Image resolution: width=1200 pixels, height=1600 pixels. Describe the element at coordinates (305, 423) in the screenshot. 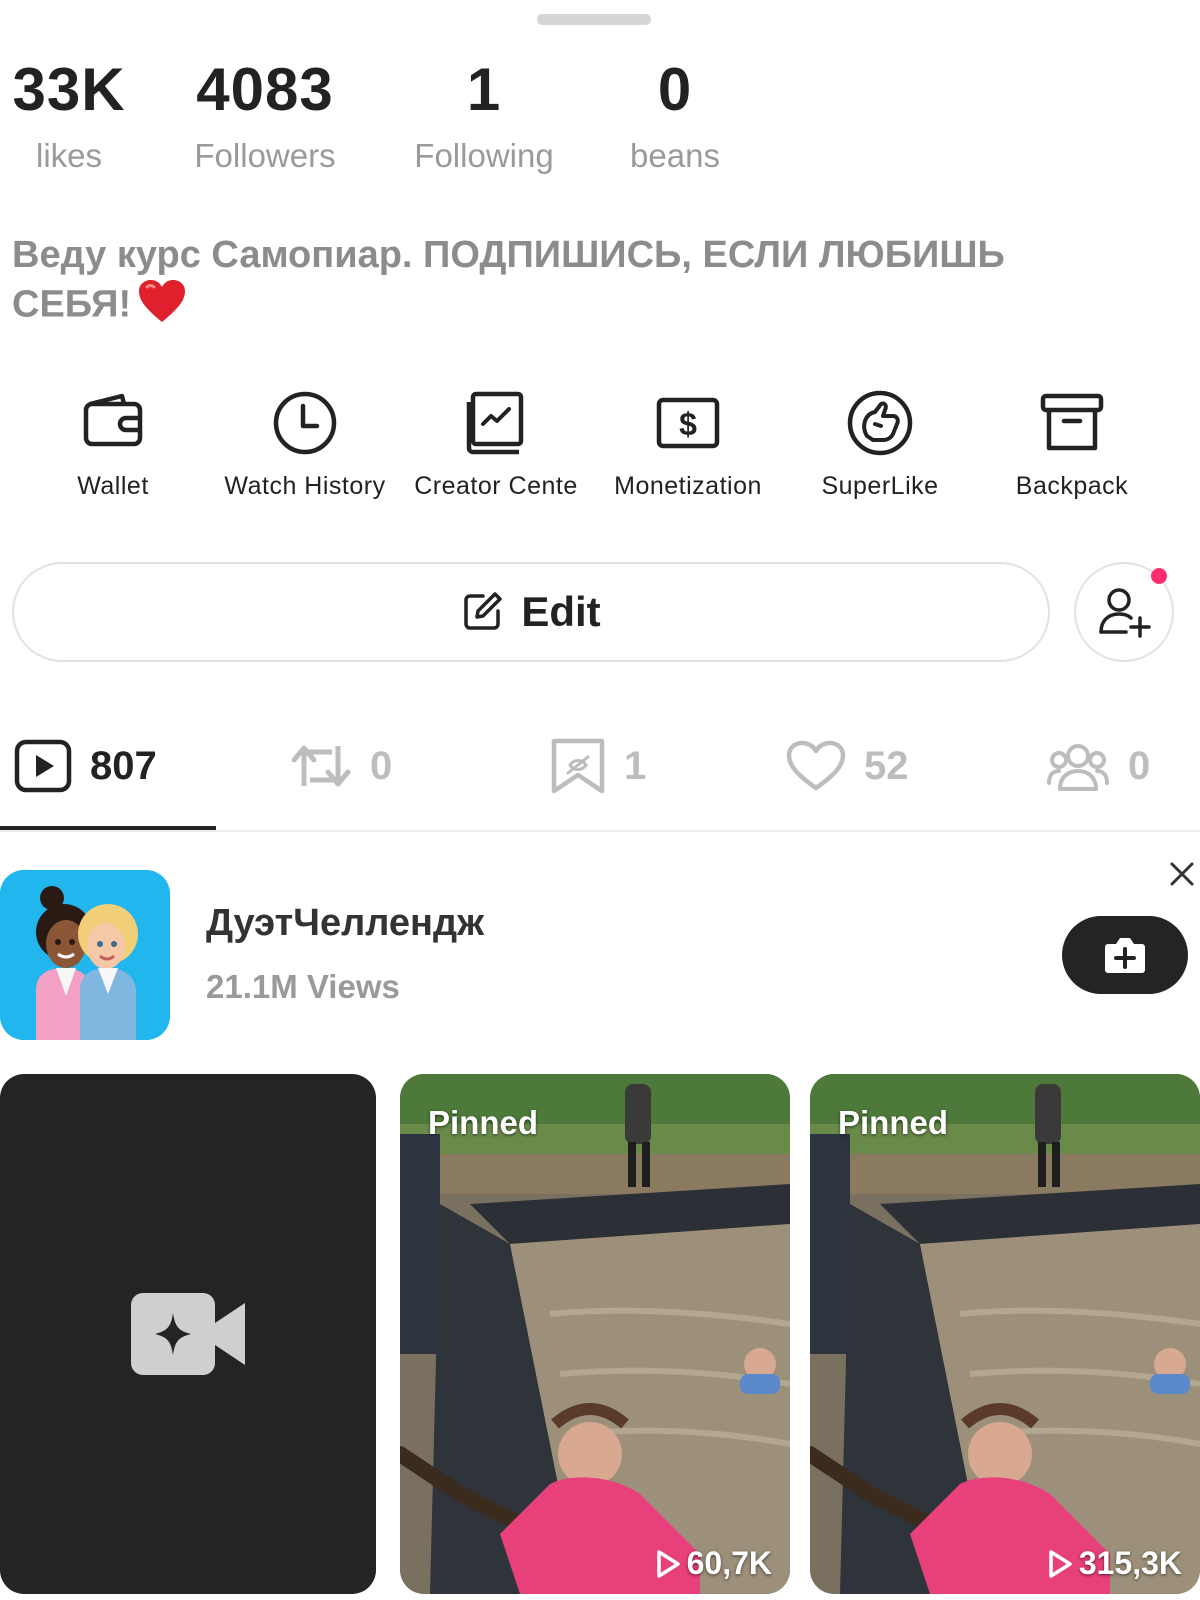

I see `clock-icon` at that location.